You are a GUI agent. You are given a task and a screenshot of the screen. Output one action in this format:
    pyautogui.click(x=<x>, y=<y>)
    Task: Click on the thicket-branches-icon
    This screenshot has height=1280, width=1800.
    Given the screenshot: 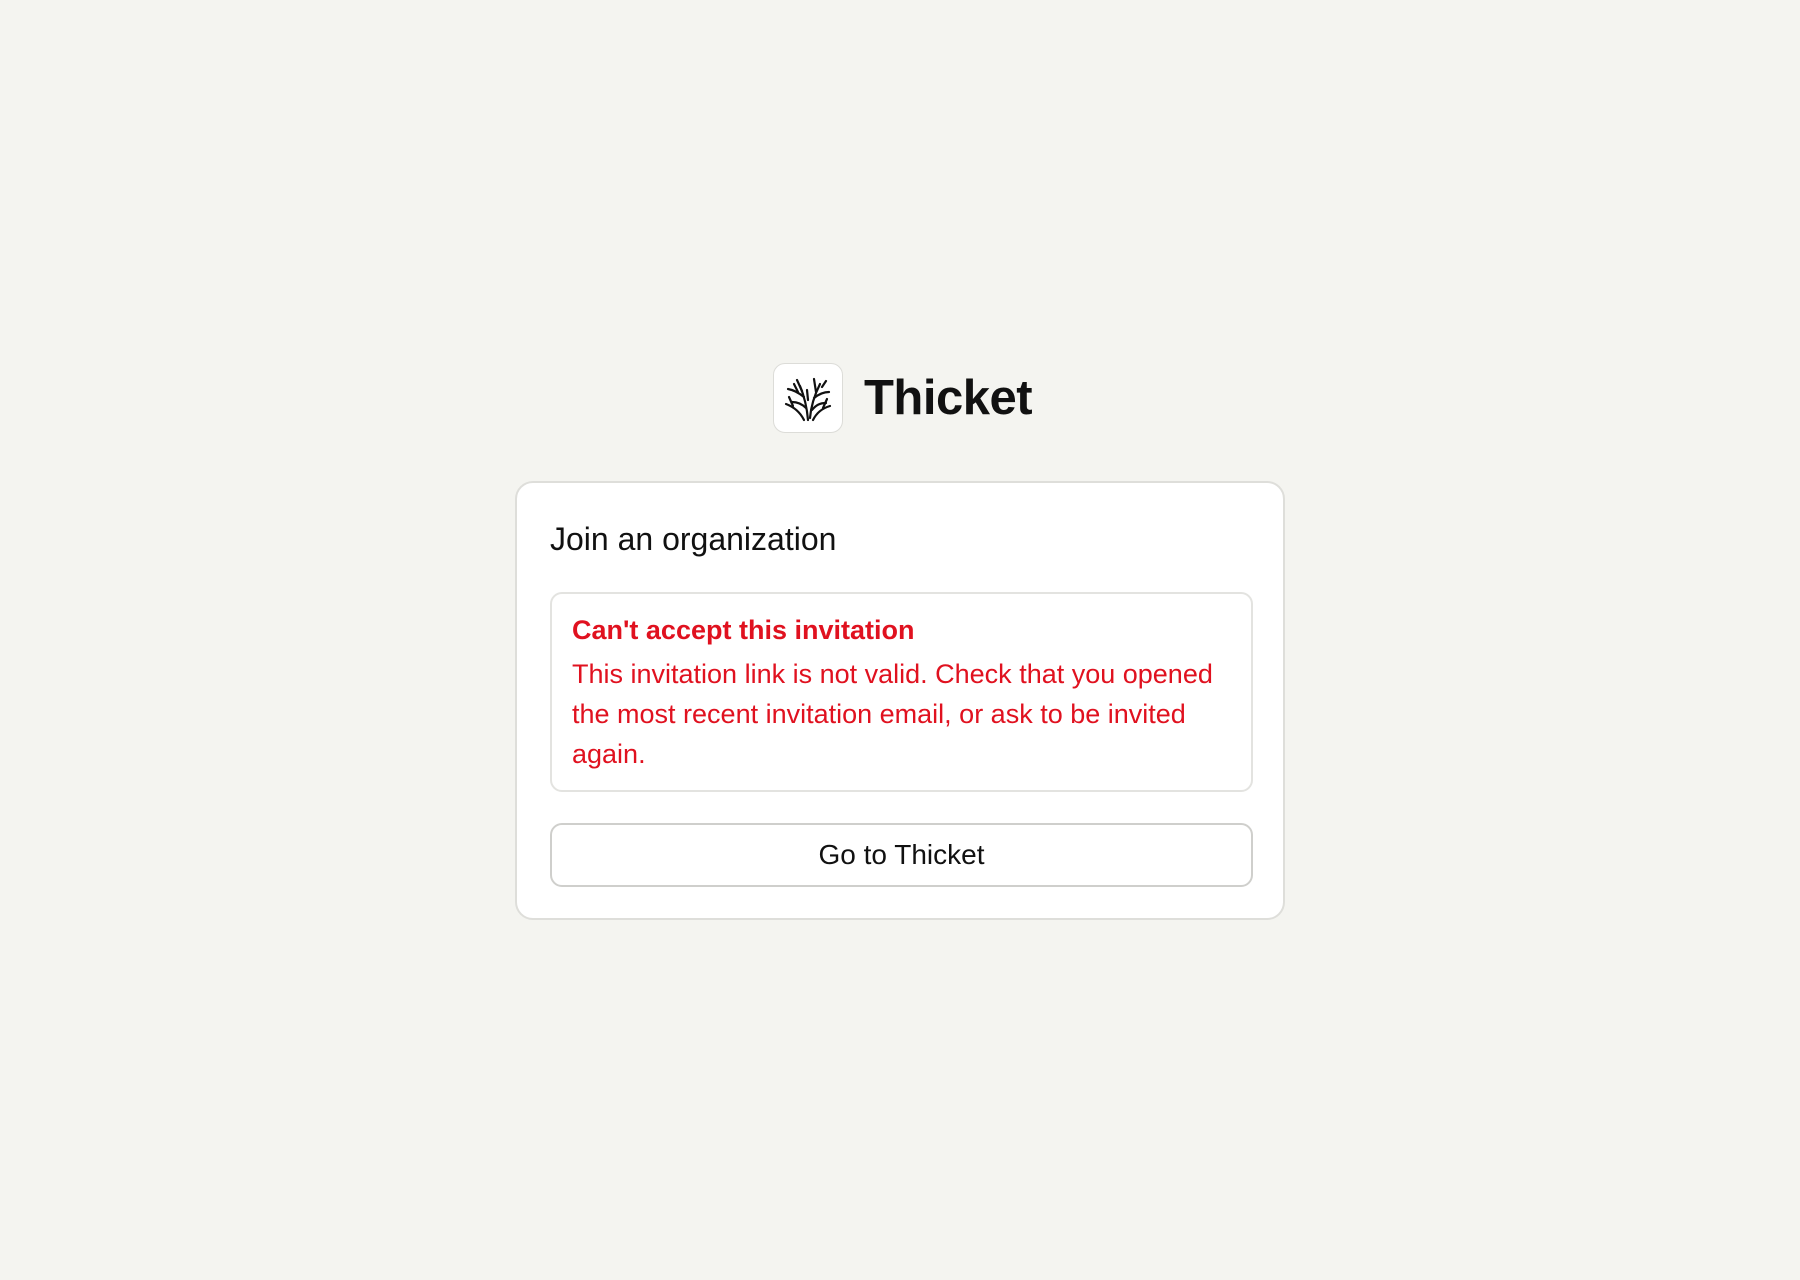 What is the action you would take?
    pyautogui.click(x=808, y=399)
    